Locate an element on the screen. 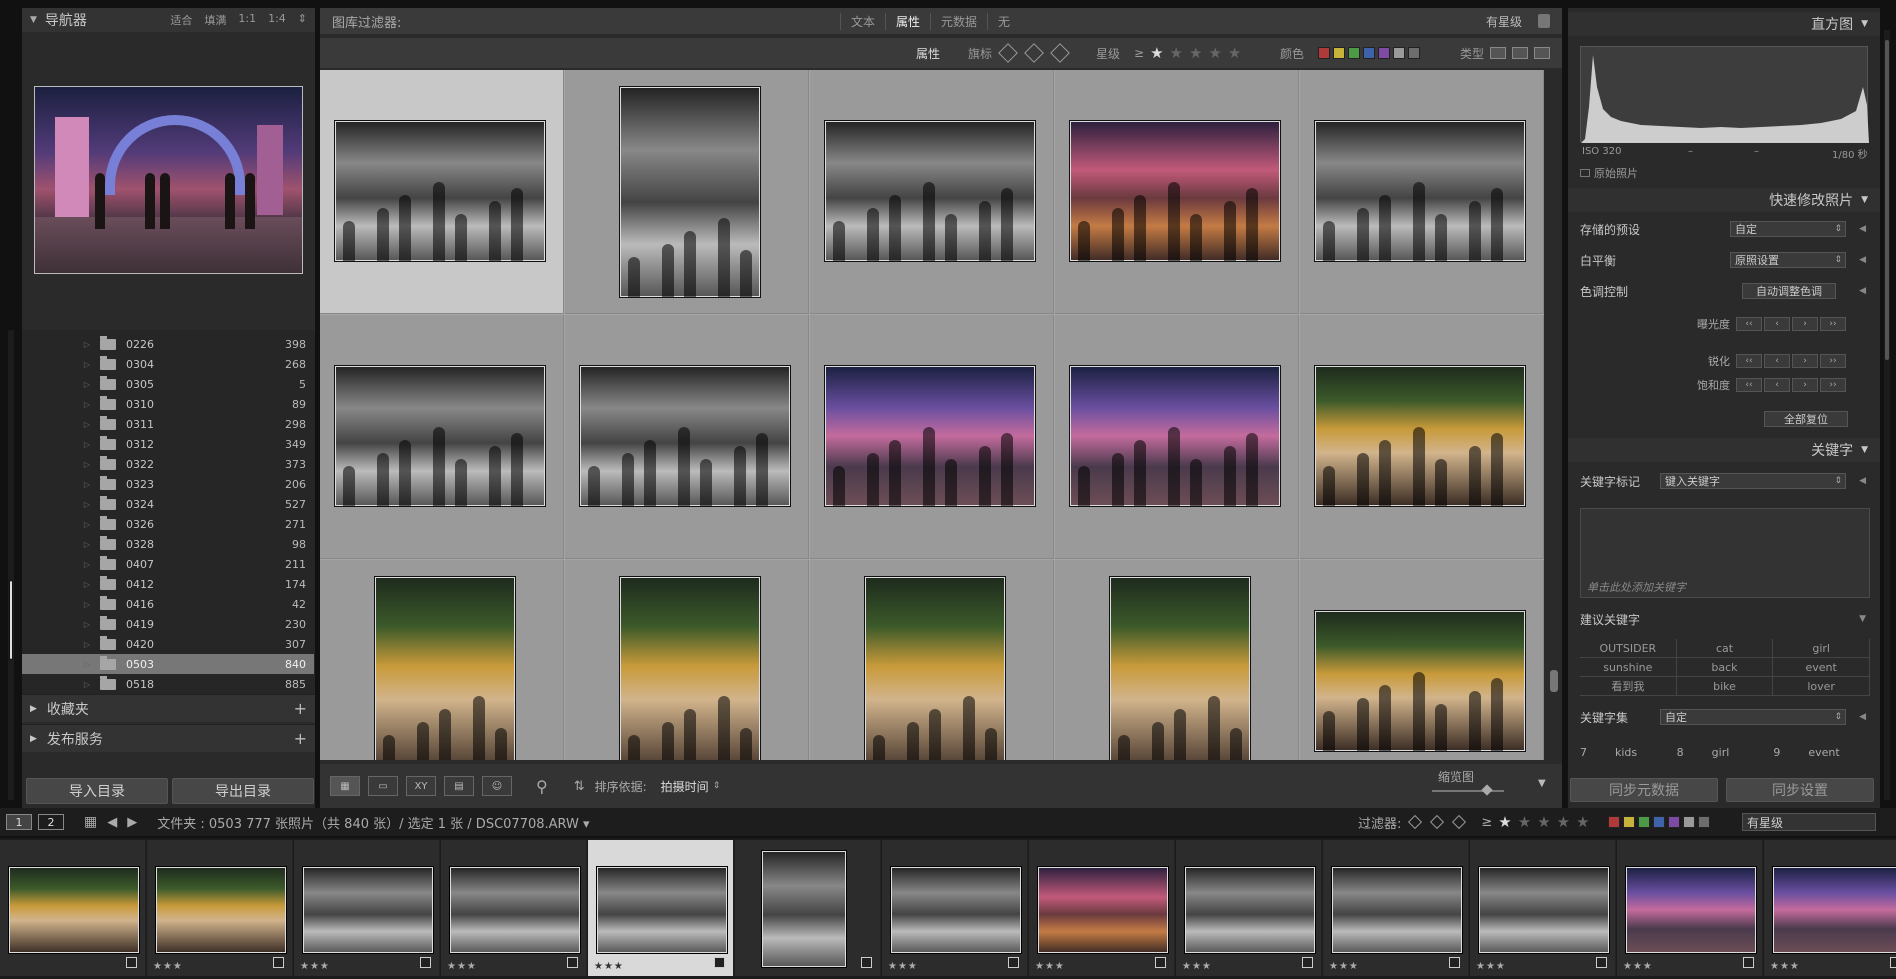 The height and width of the screenshot is (979, 1896). quick-develop-header: 快速修改照片 ▼ is located at coordinates (1724, 200).